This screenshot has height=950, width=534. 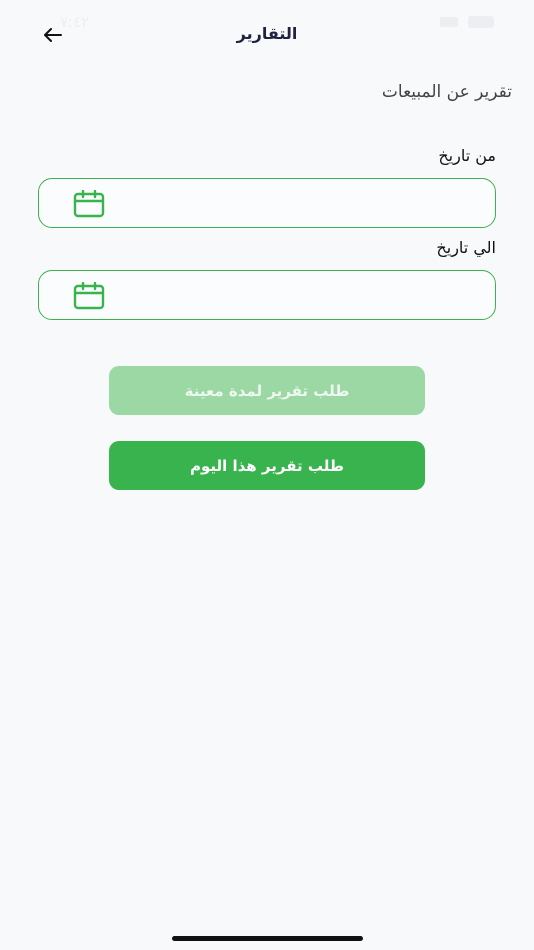 I want to click on to-date-input, so click(x=297, y=295).